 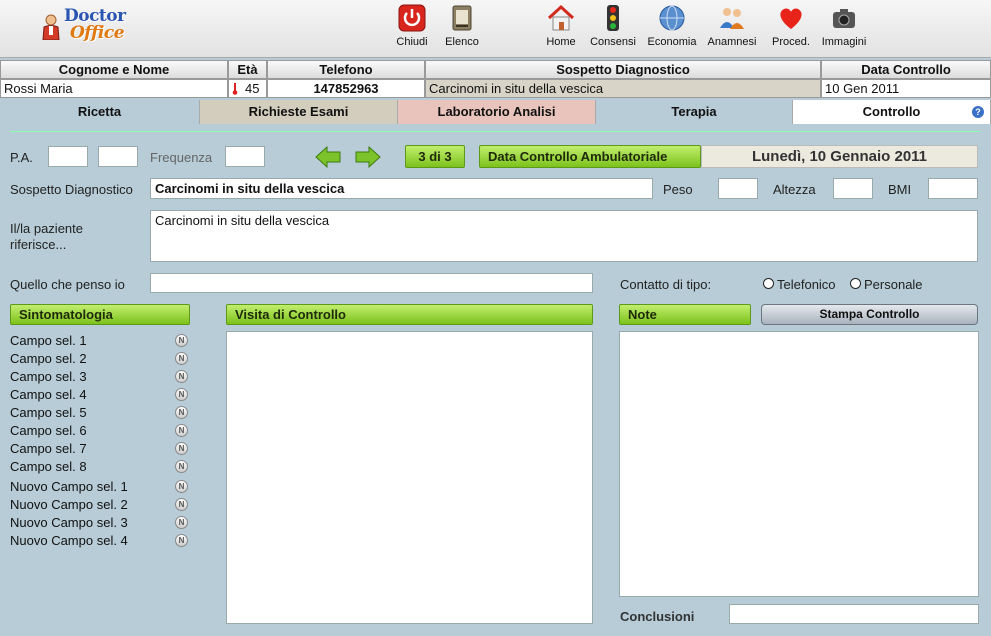 What do you see at coordinates (346, 69) in the screenshot?
I see `header-phone: Telefono` at bounding box center [346, 69].